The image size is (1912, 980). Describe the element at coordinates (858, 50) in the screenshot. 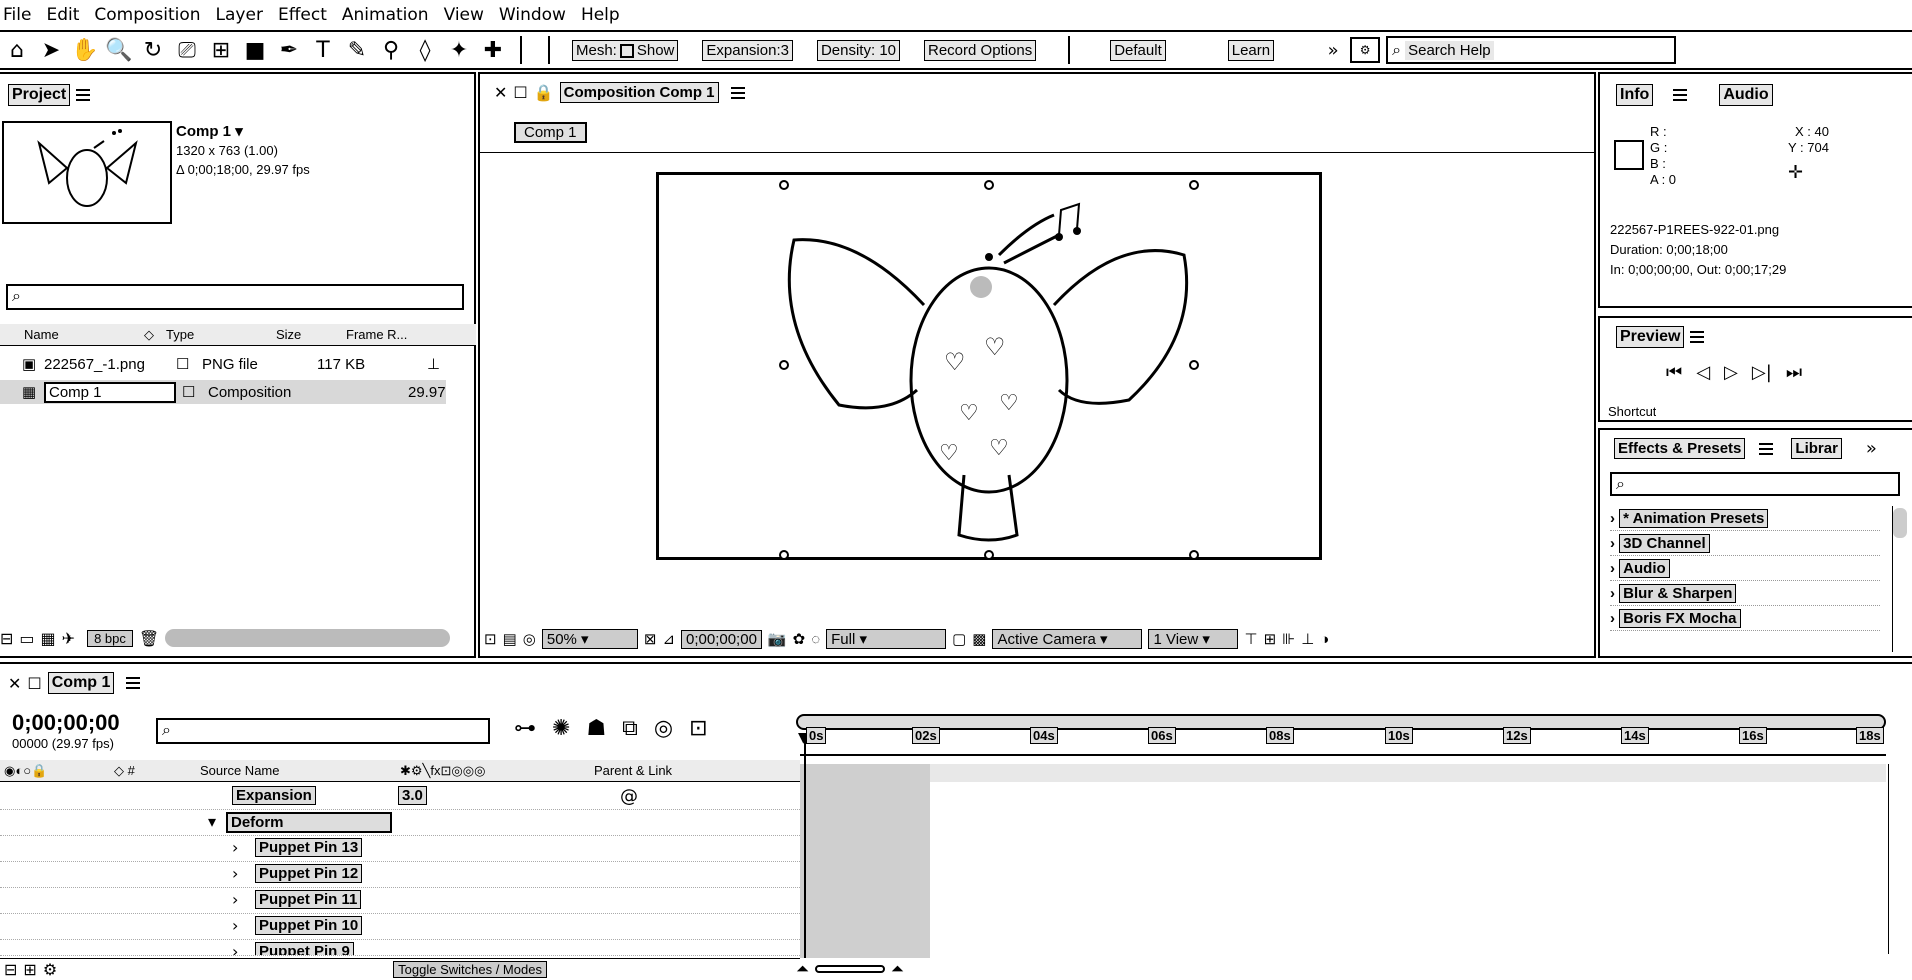

I see `density-control: Density: 10` at that location.